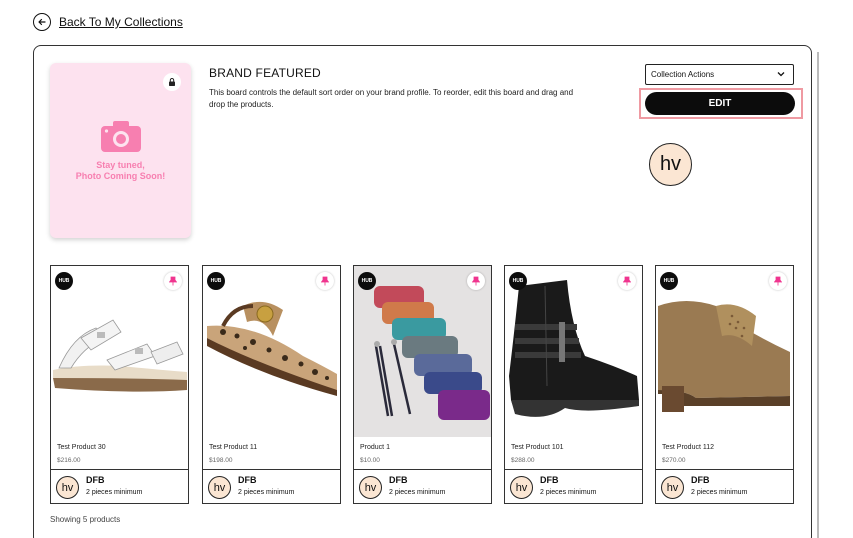 The width and height of the screenshot is (853, 538). What do you see at coordinates (818, 295) in the screenshot?
I see `panel-scroll-edge` at bounding box center [818, 295].